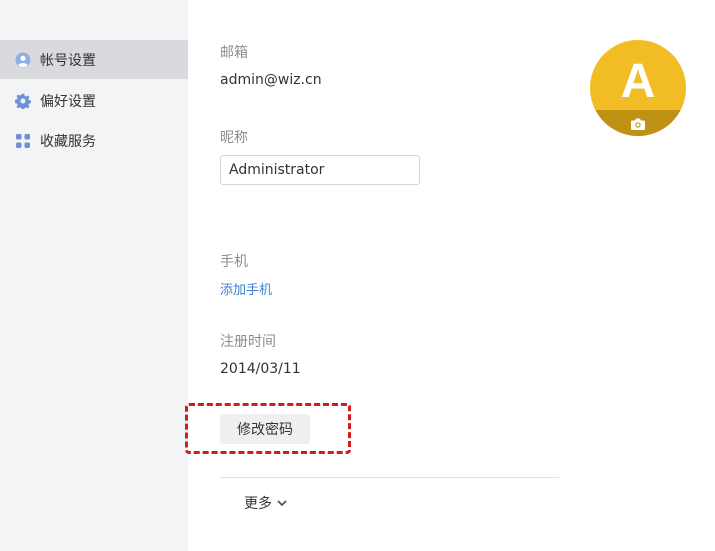  Describe the element at coordinates (234, 138) in the screenshot. I see `nickname-label: 昵称` at that location.